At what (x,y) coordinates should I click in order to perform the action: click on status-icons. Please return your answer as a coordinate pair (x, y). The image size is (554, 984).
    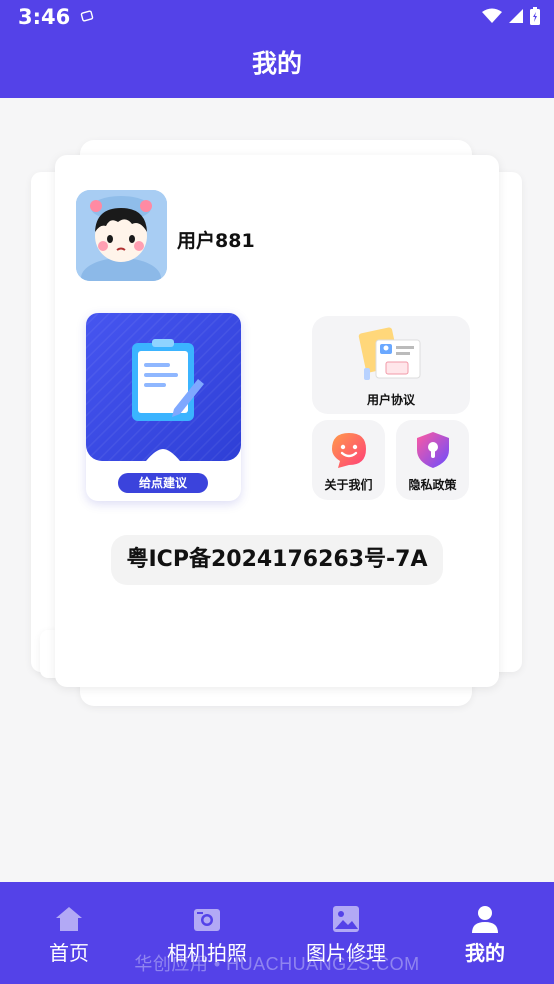
    Looking at the image, I should click on (511, 16).